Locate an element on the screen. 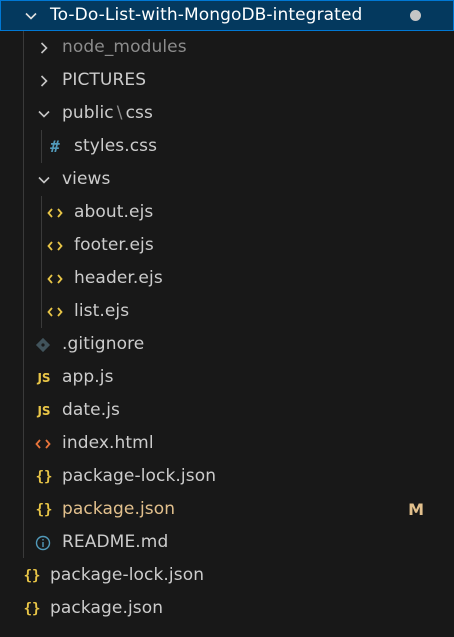 The width and height of the screenshot is (454, 637). file-label: README.md is located at coordinates (115, 542).